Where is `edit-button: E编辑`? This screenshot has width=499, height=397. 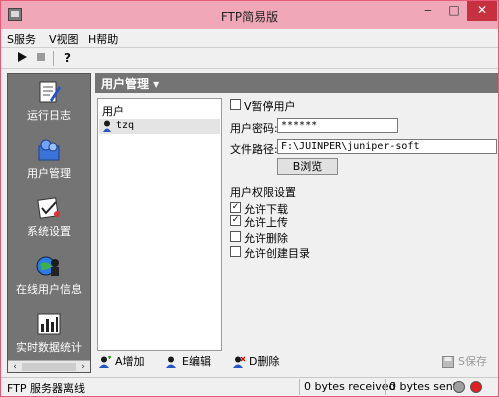
edit-button: E编辑 is located at coordinates (188, 362).